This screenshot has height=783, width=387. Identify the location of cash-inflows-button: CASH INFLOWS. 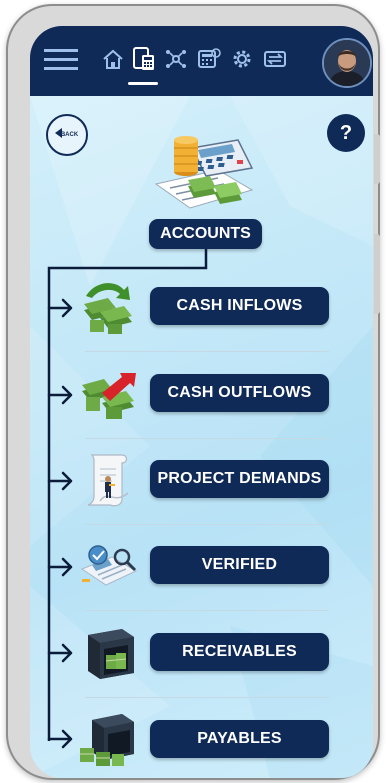
(239, 306).